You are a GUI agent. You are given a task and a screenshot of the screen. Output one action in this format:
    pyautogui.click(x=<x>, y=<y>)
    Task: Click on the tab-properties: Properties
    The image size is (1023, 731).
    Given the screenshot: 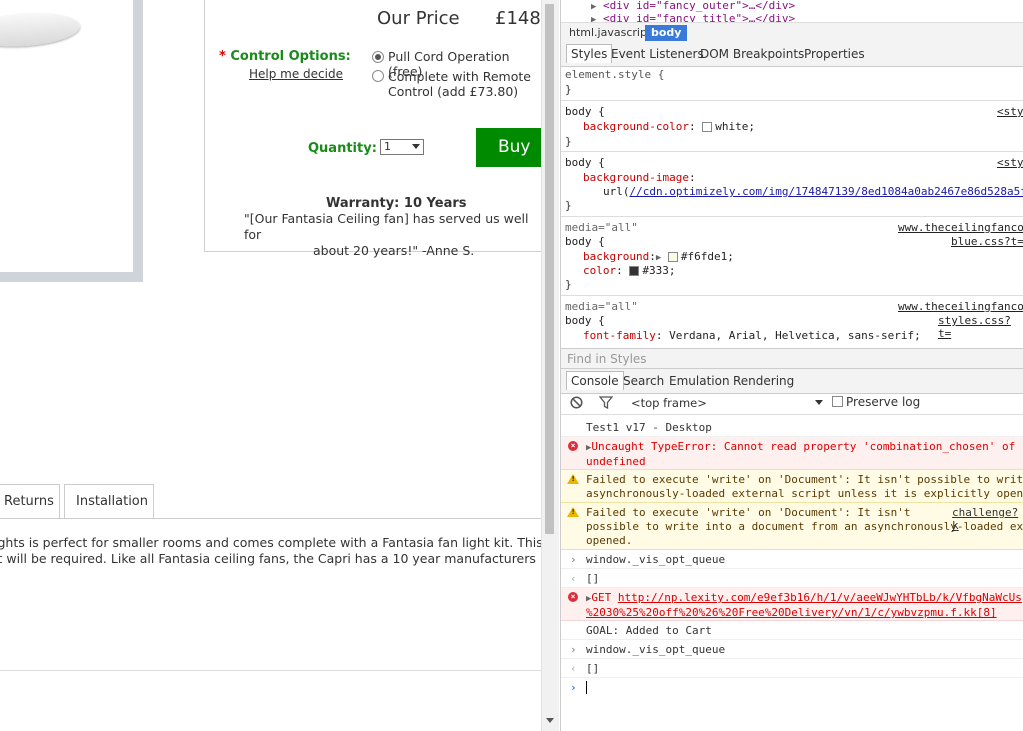 What is the action you would take?
    pyautogui.click(x=834, y=54)
    